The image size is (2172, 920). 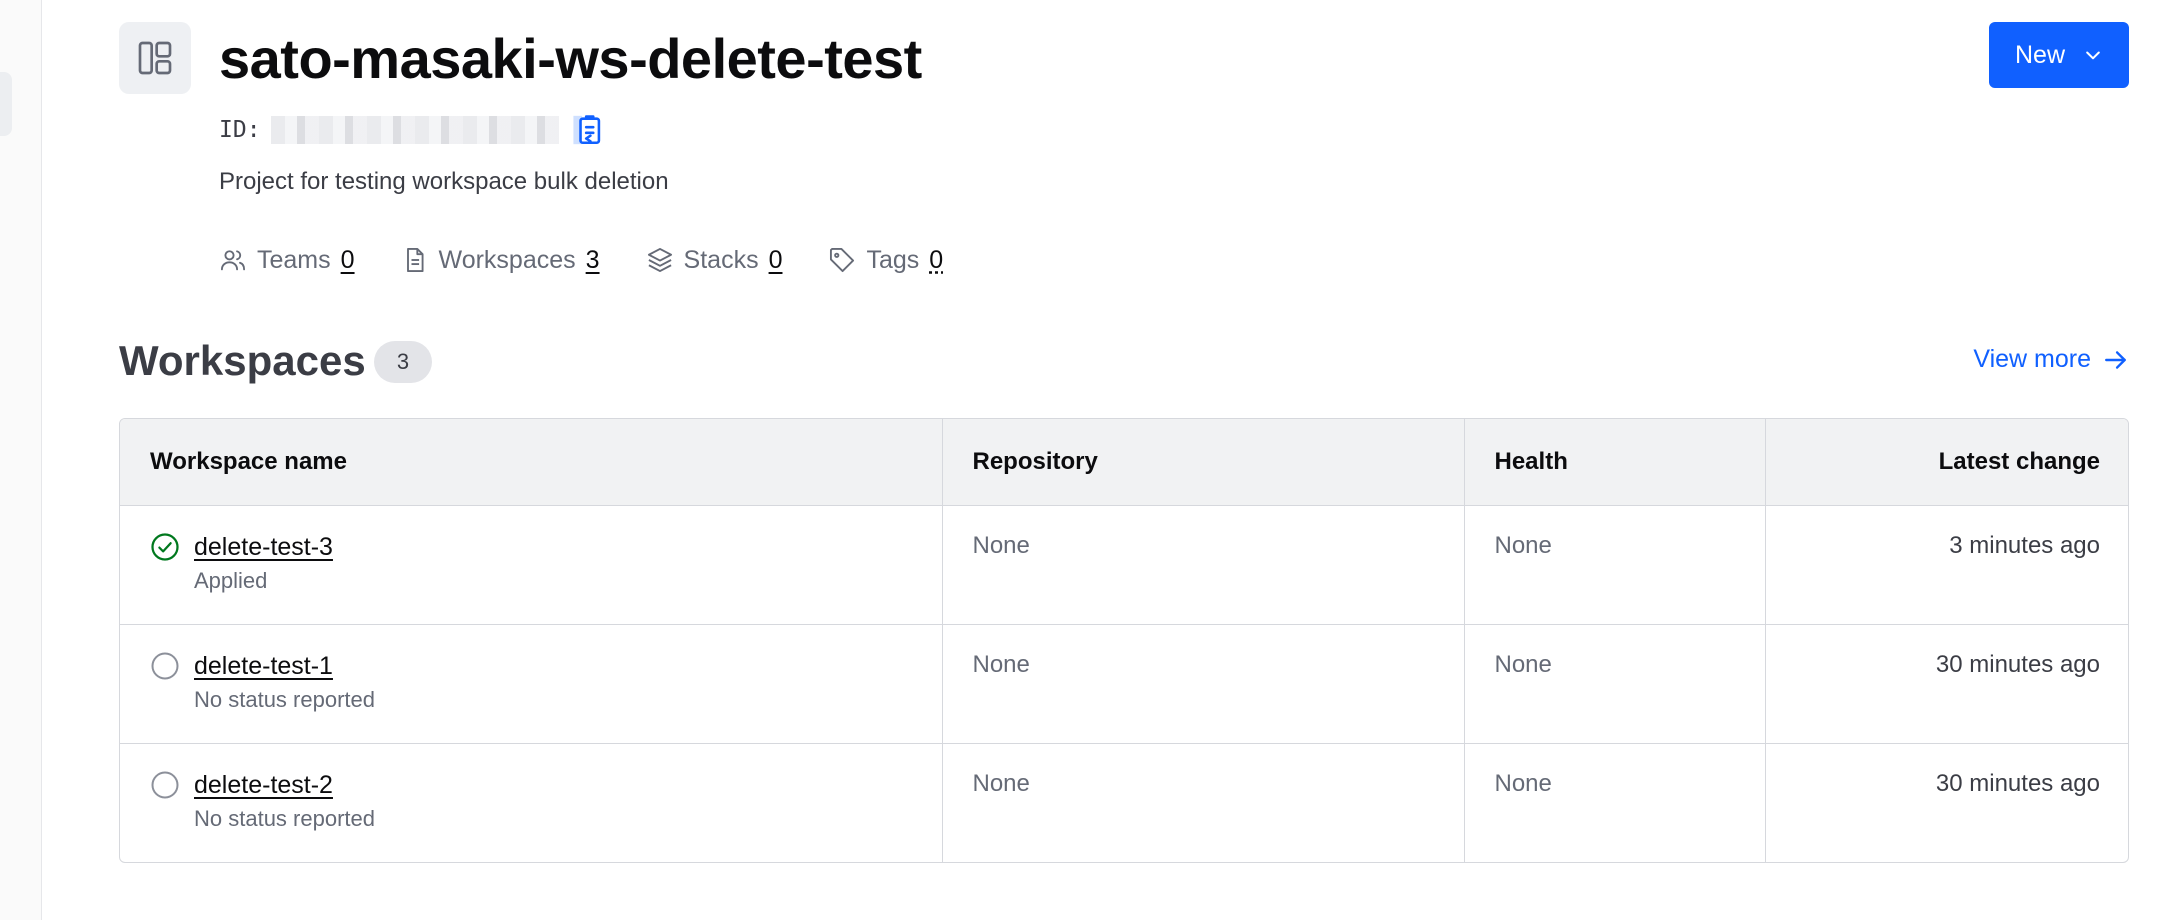 I want to click on tag-icon, so click(x=842, y=260).